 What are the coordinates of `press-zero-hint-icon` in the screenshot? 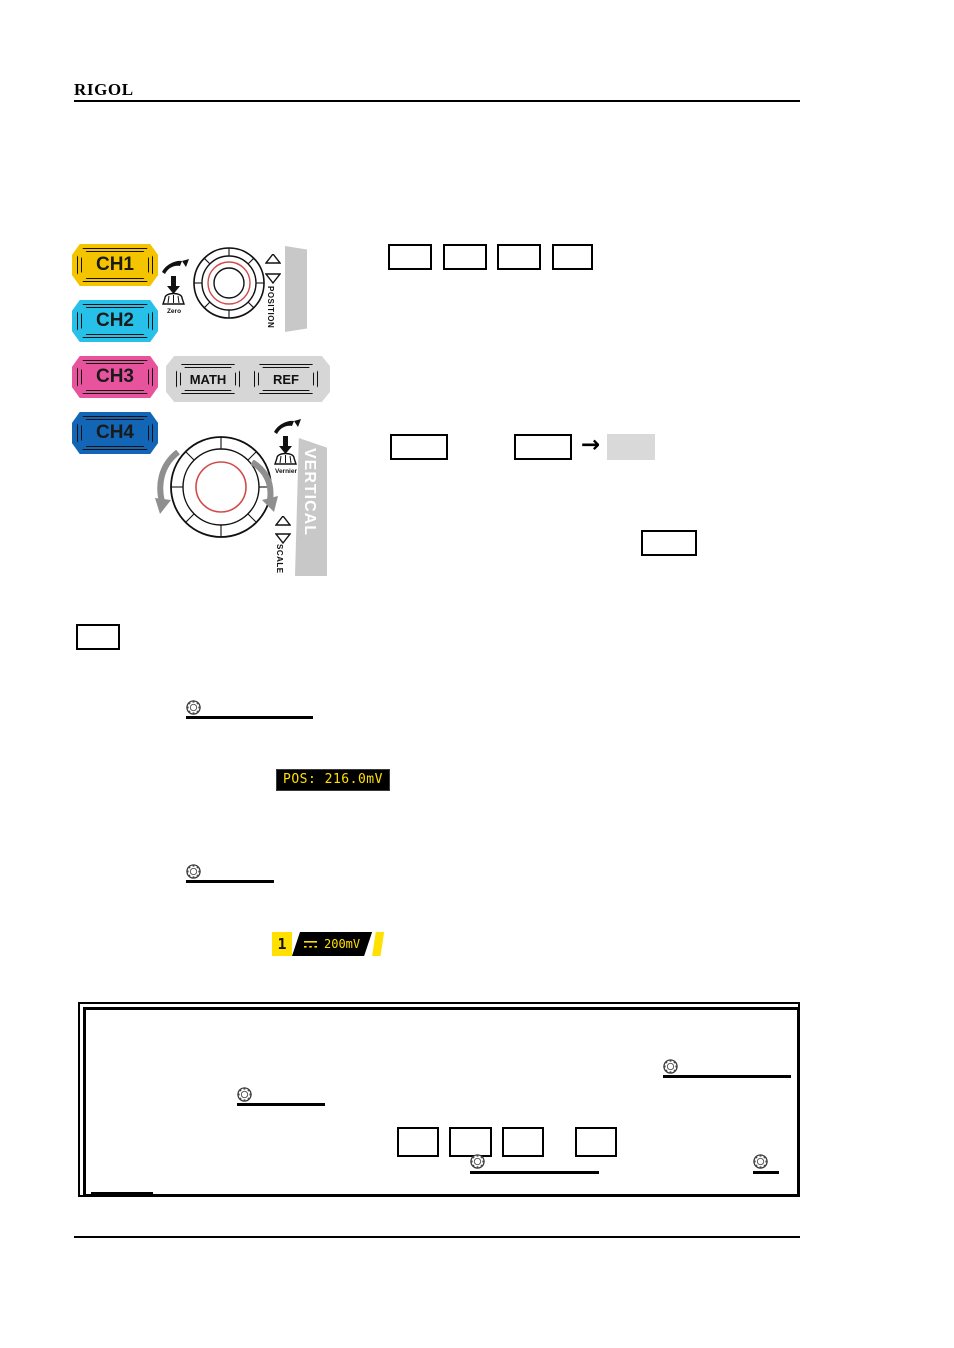 It's located at (175, 282).